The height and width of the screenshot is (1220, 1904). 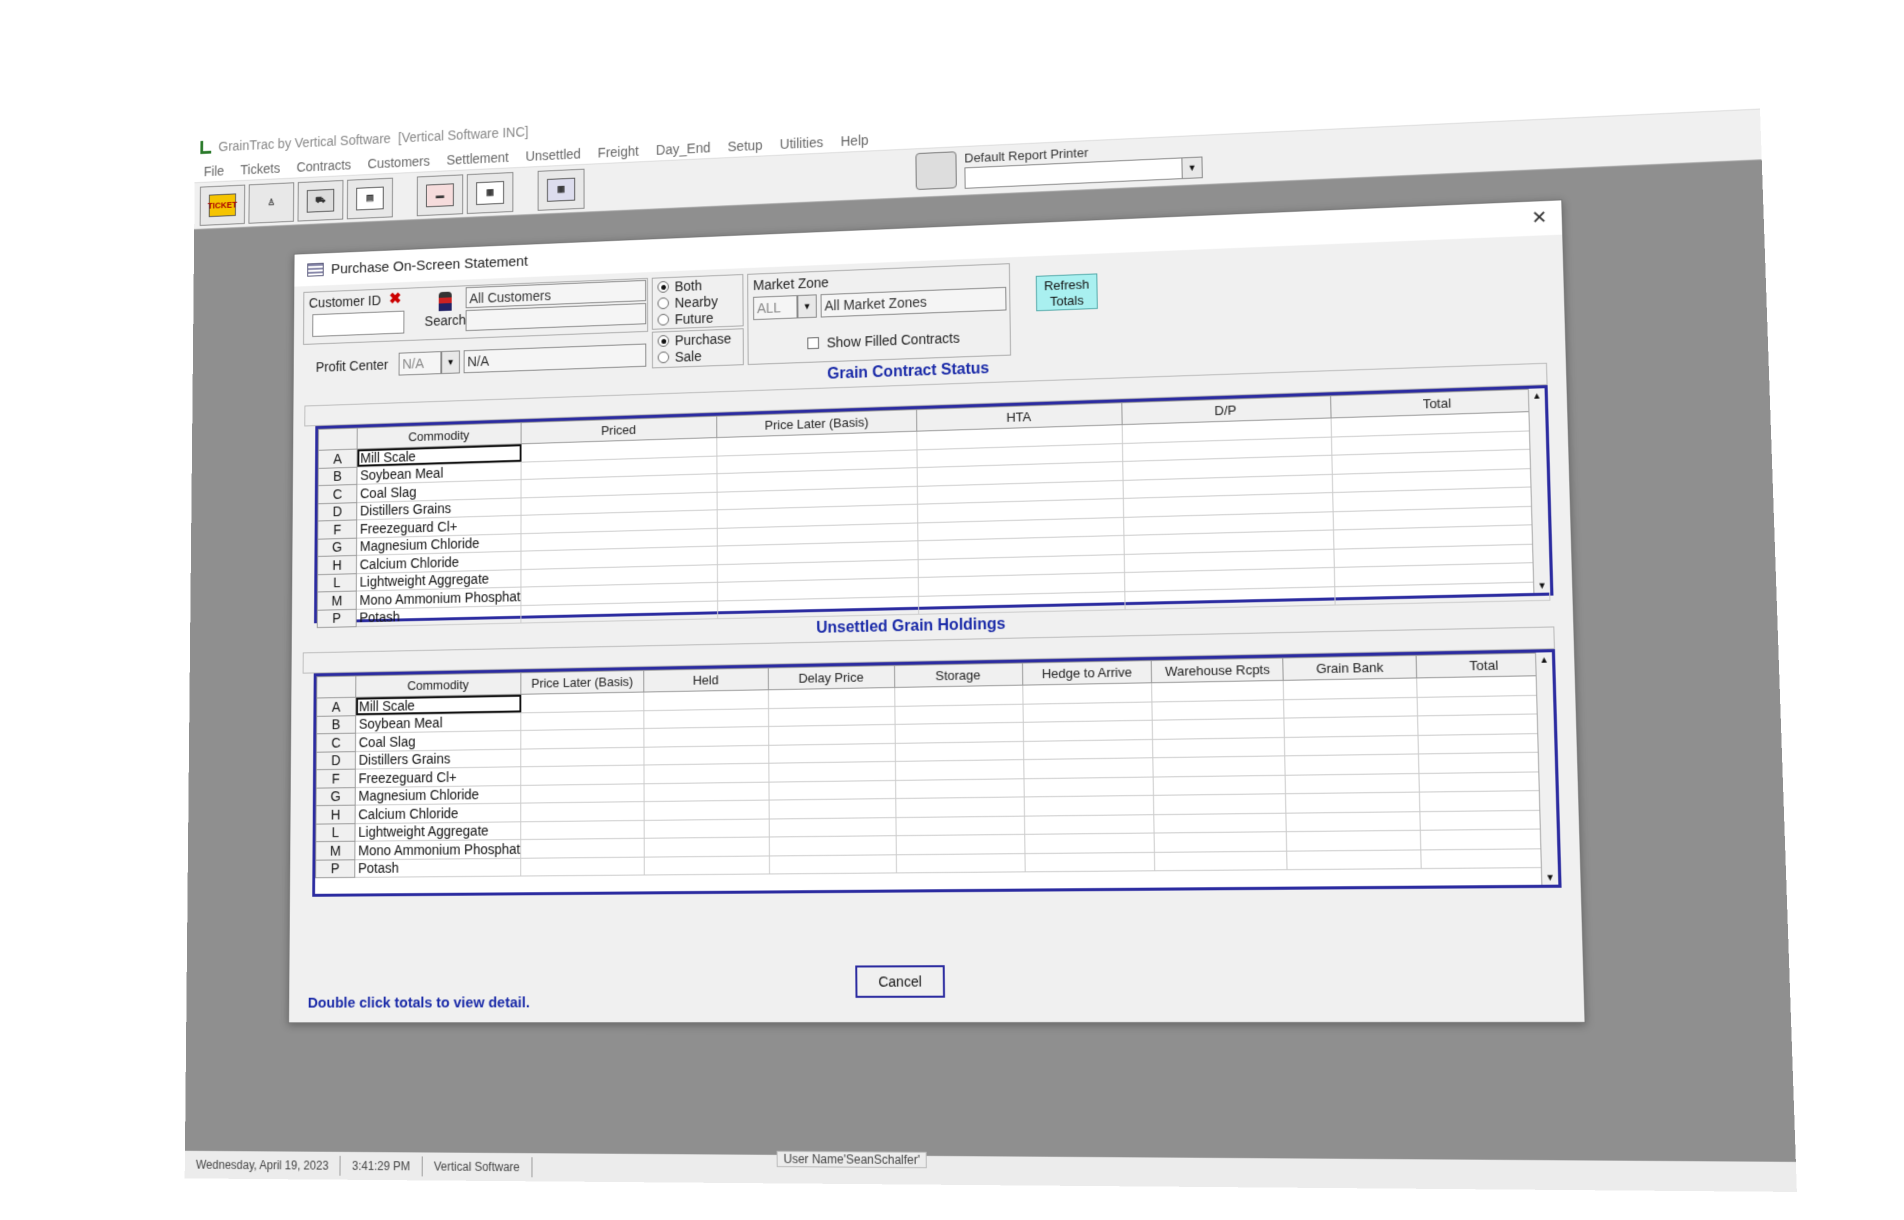 I want to click on scroll-down-icon: ▼, so click(x=1542, y=585).